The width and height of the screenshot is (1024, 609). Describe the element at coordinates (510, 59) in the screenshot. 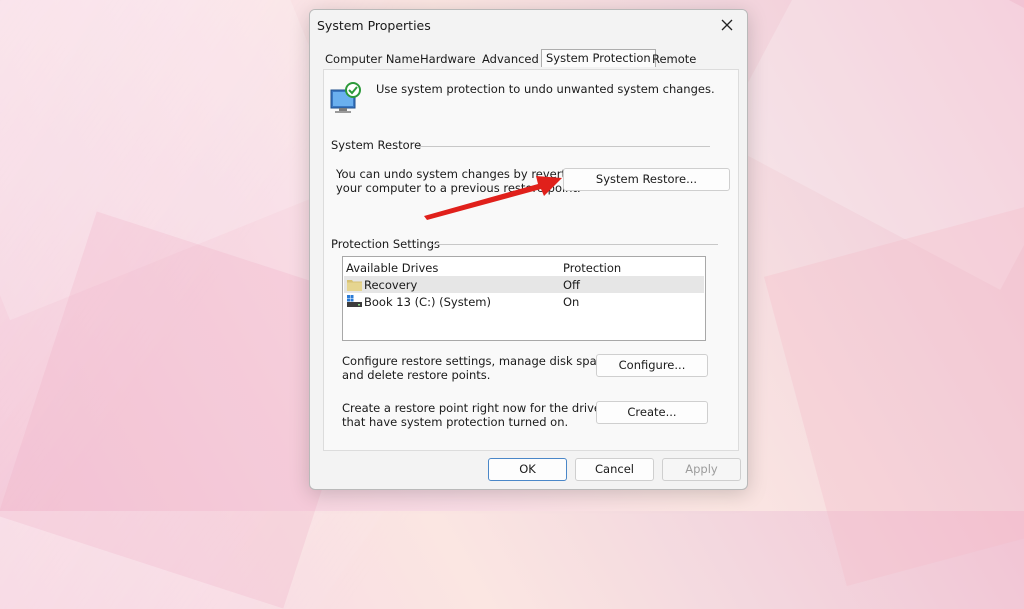

I see `tab-advanced: Advanced` at that location.